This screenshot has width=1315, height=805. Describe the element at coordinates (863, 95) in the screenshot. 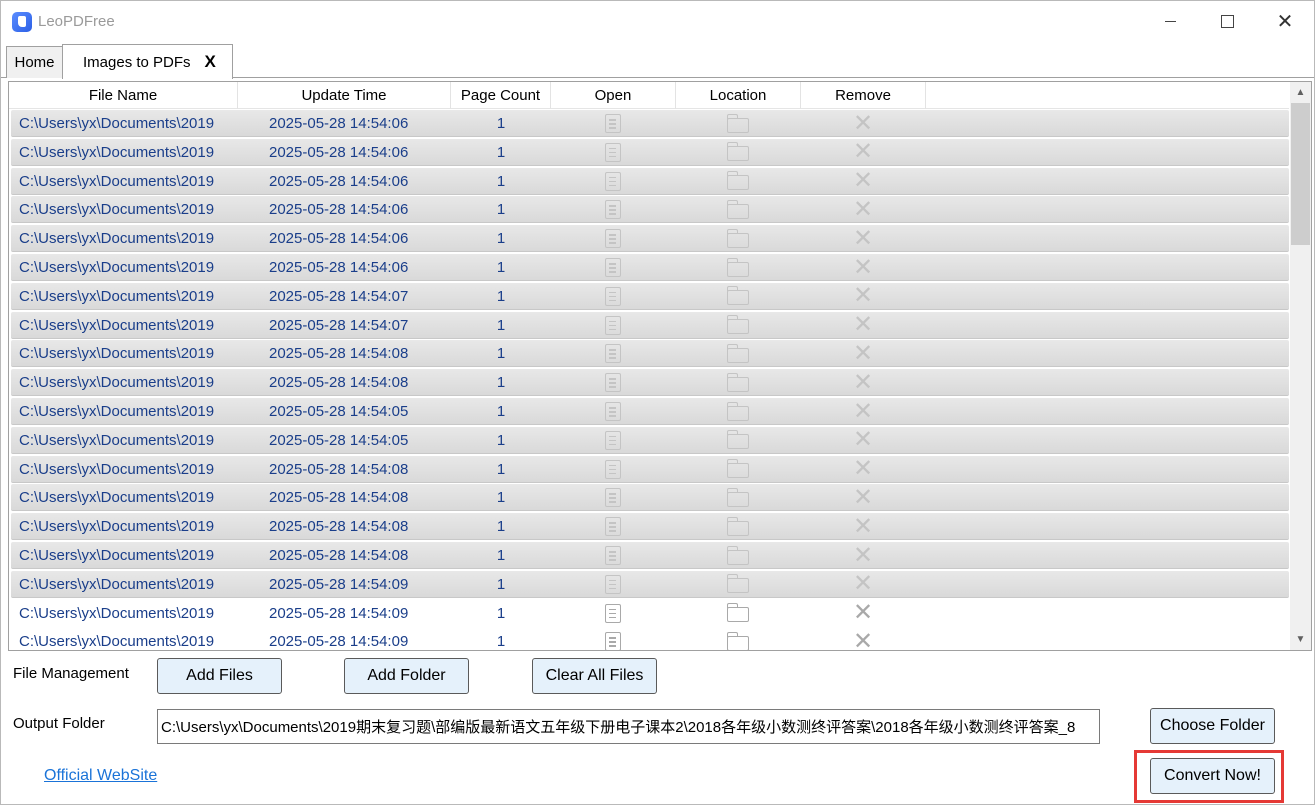

I see `column-header-remove: Remove` at that location.